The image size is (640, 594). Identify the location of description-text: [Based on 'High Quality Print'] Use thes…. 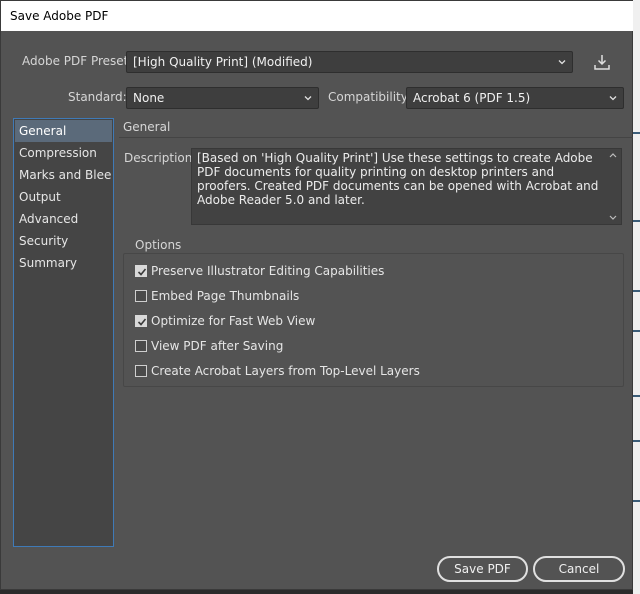
(398, 179).